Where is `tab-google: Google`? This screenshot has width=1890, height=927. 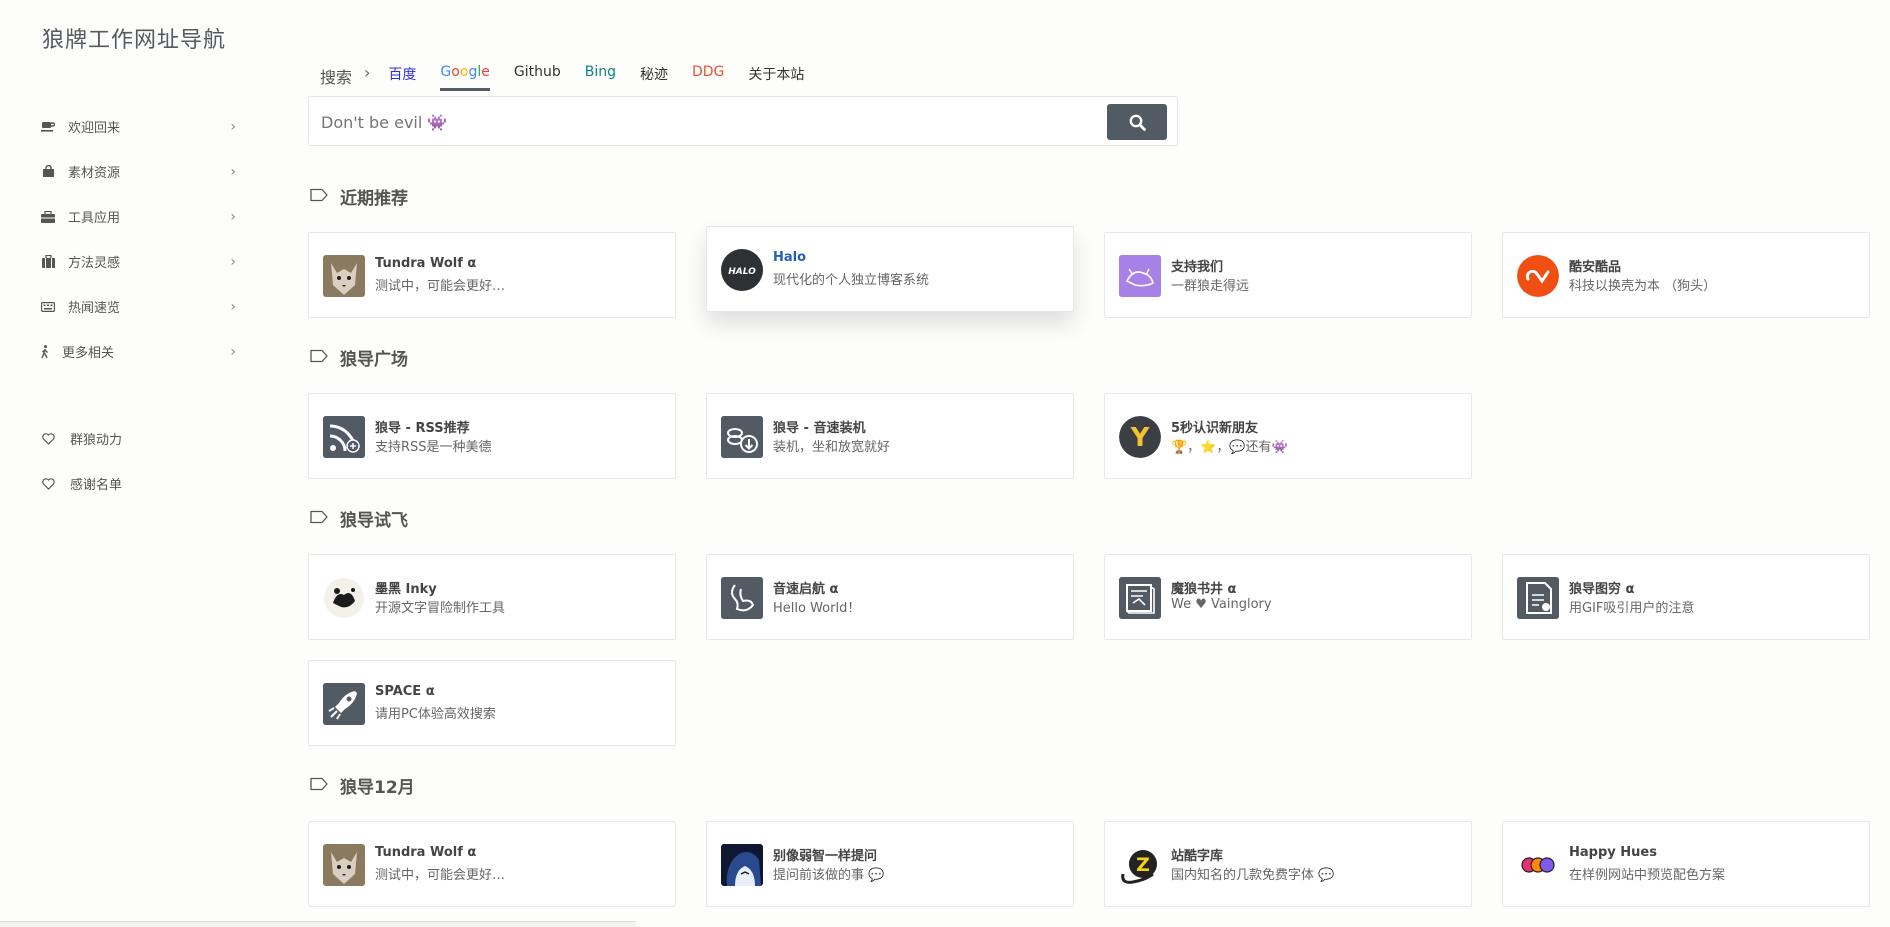
tab-google: Google is located at coordinates (465, 77).